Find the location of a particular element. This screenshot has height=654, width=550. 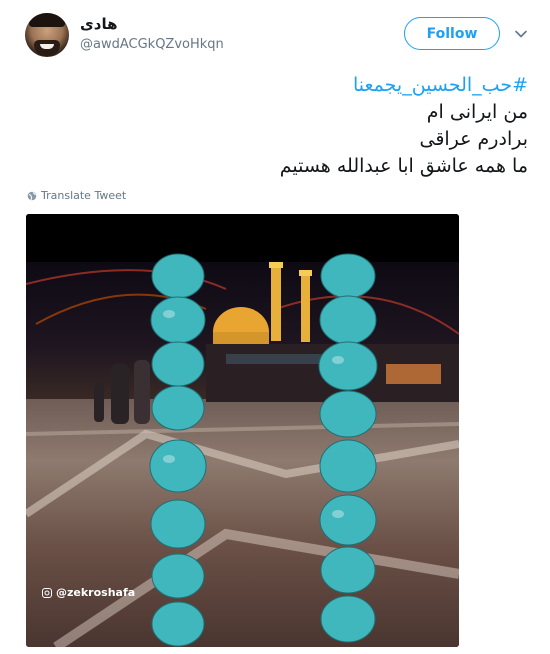

display-name: هادی is located at coordinates (98, 24).